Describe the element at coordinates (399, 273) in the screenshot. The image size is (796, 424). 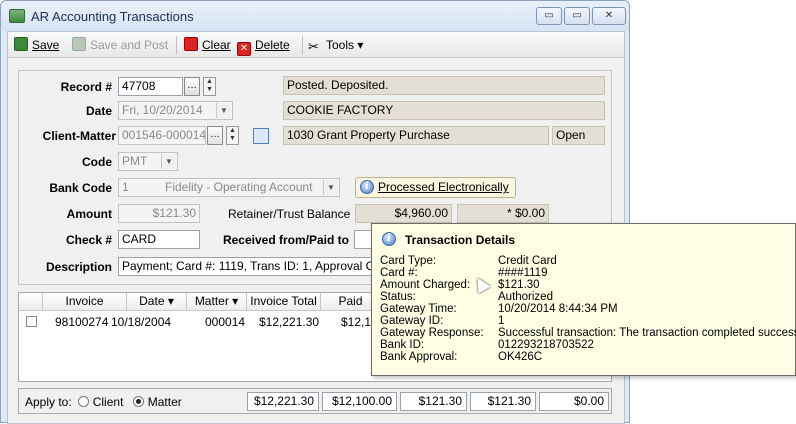
I see `detail-key: Card #:` at that location.